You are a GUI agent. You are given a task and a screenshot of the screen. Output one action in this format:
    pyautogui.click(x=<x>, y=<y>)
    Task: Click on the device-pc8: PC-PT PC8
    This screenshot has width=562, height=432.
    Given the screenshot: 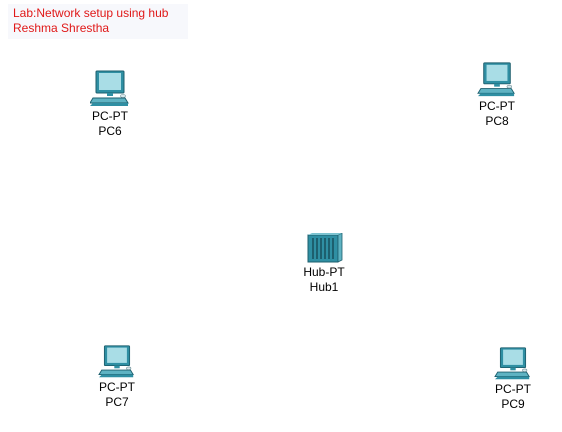 What is the action you would take?
    pyautogui.click(x=497, y=95)
    